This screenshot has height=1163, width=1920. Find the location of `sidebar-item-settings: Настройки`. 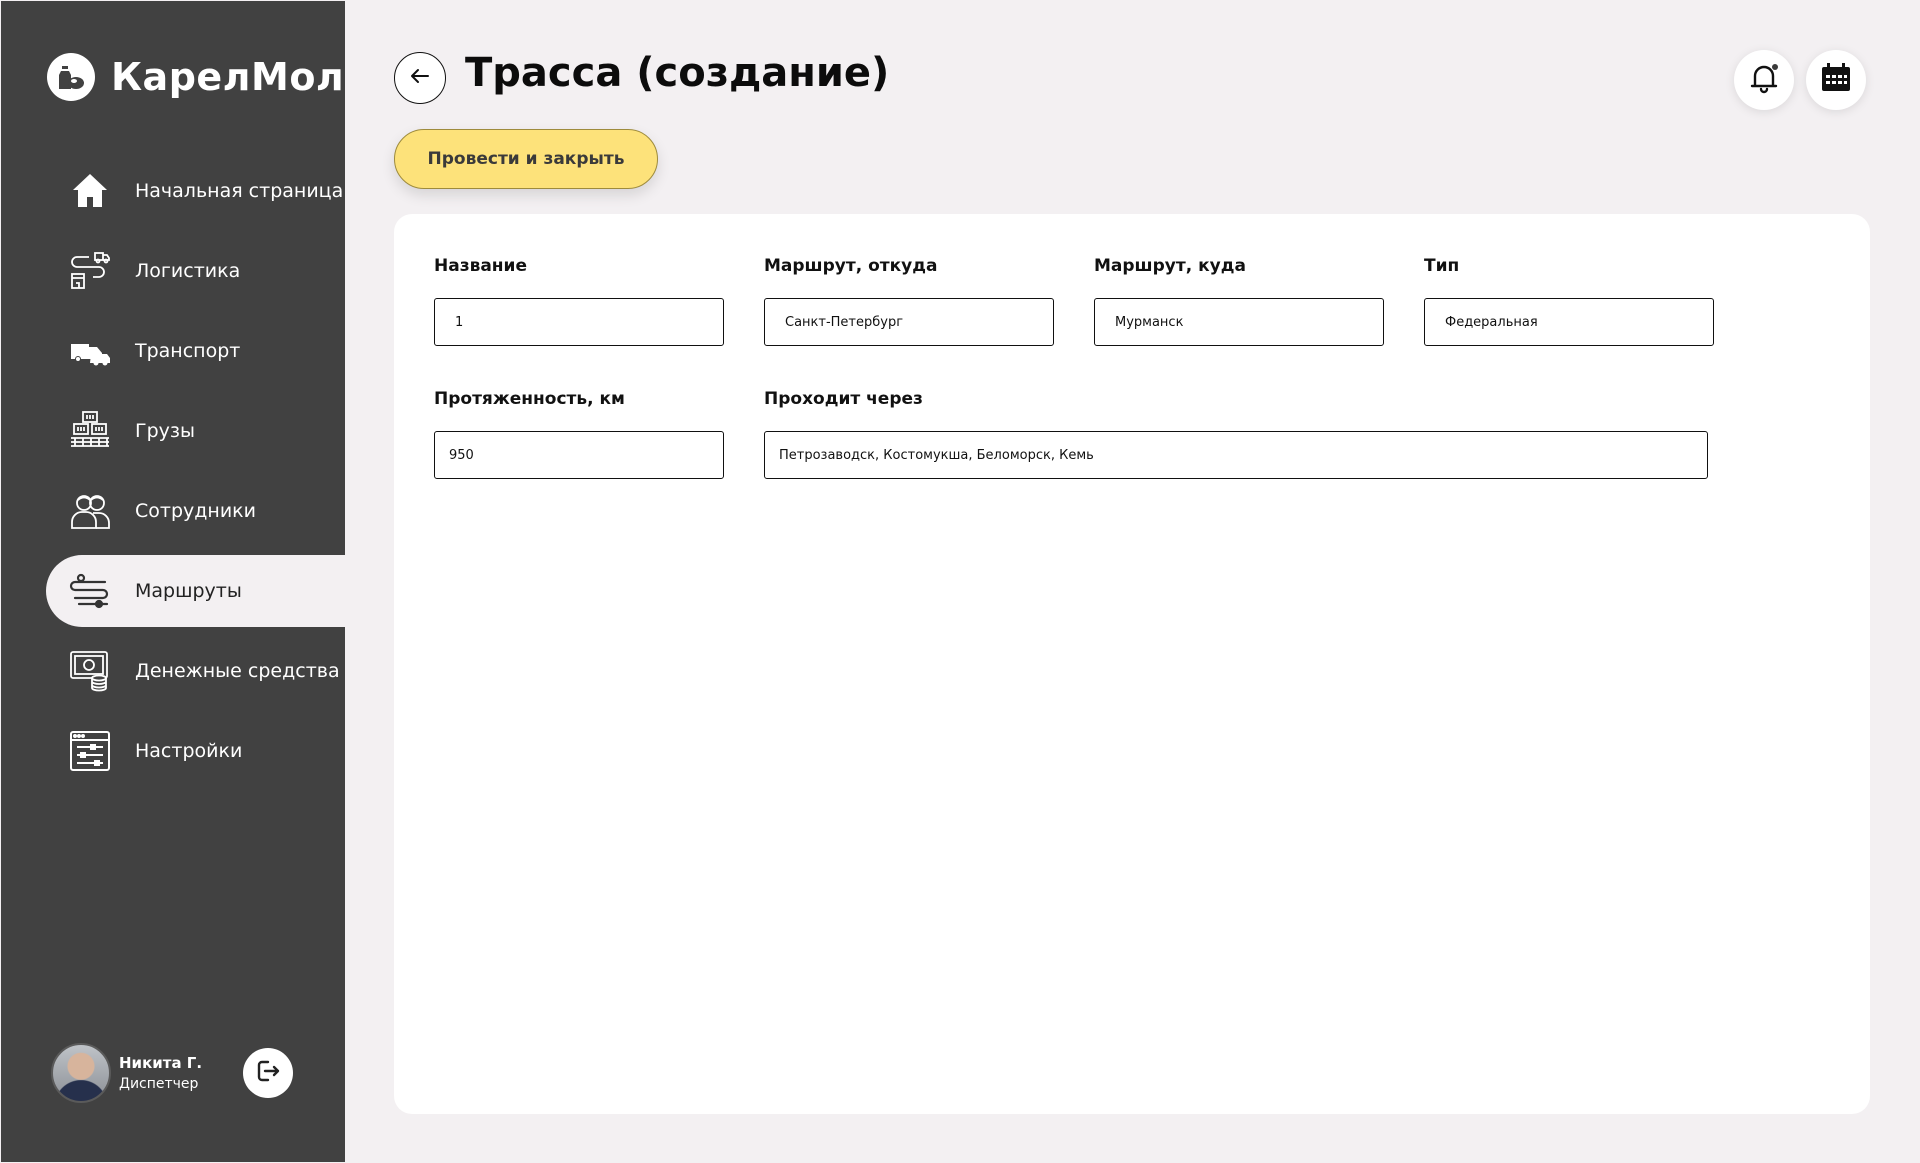

sidebar-item-settings: Настройки is located at coordinates (173, 751).